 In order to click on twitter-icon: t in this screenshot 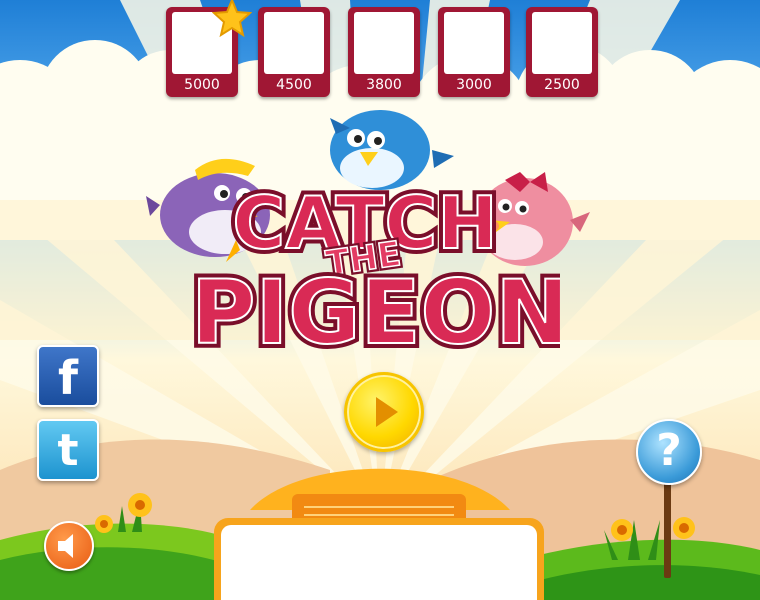, I will do `click(68, 450)`.